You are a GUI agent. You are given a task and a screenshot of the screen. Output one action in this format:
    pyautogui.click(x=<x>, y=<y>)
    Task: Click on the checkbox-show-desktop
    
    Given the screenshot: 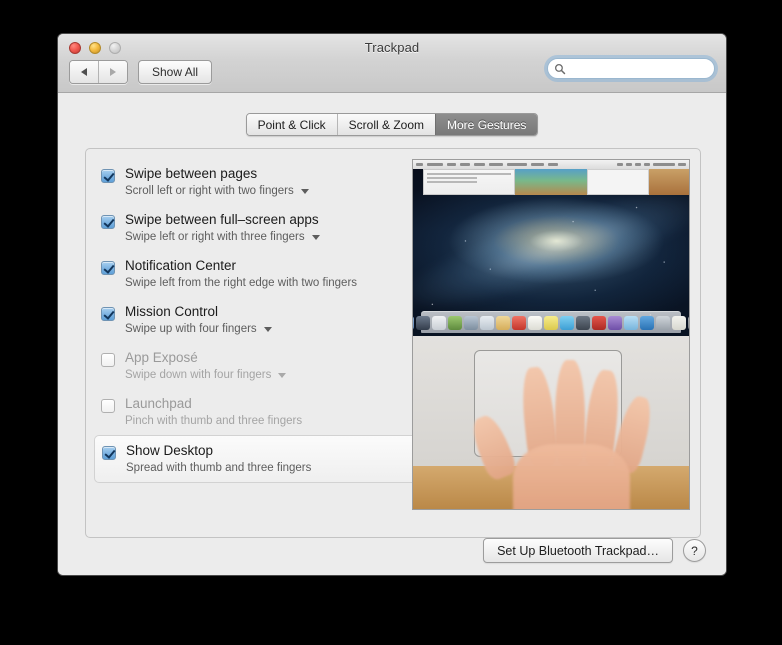 What is the action you would take?
    pyautogui.click(x=109, y=453)
    